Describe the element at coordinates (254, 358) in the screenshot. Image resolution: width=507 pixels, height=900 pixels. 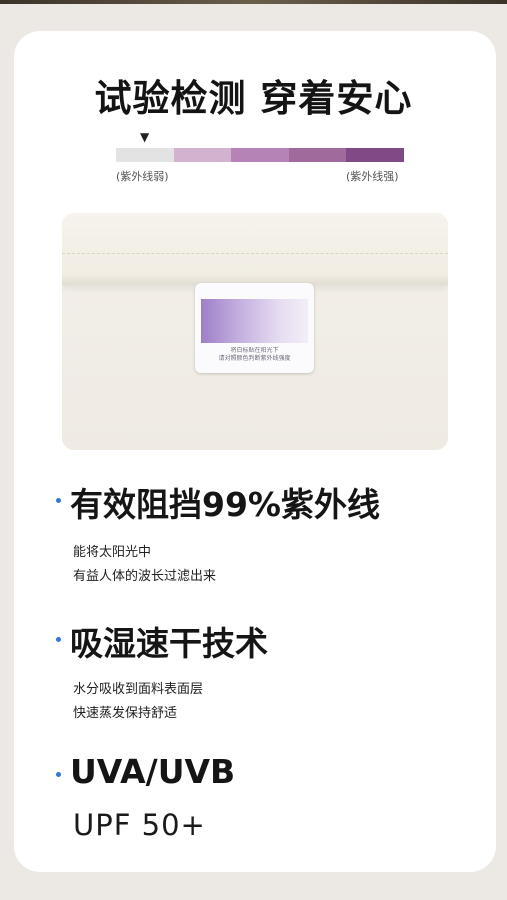
I see `tag-text-line-2: 请对照颜色判断紫外线强度` at that location.